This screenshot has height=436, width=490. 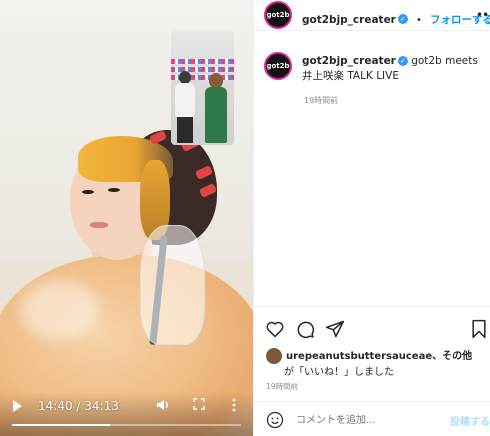 What do you see at coordinates (101, 406) in the screenshot?
I see `duration: 34:13` at bounding box center [101, 406].